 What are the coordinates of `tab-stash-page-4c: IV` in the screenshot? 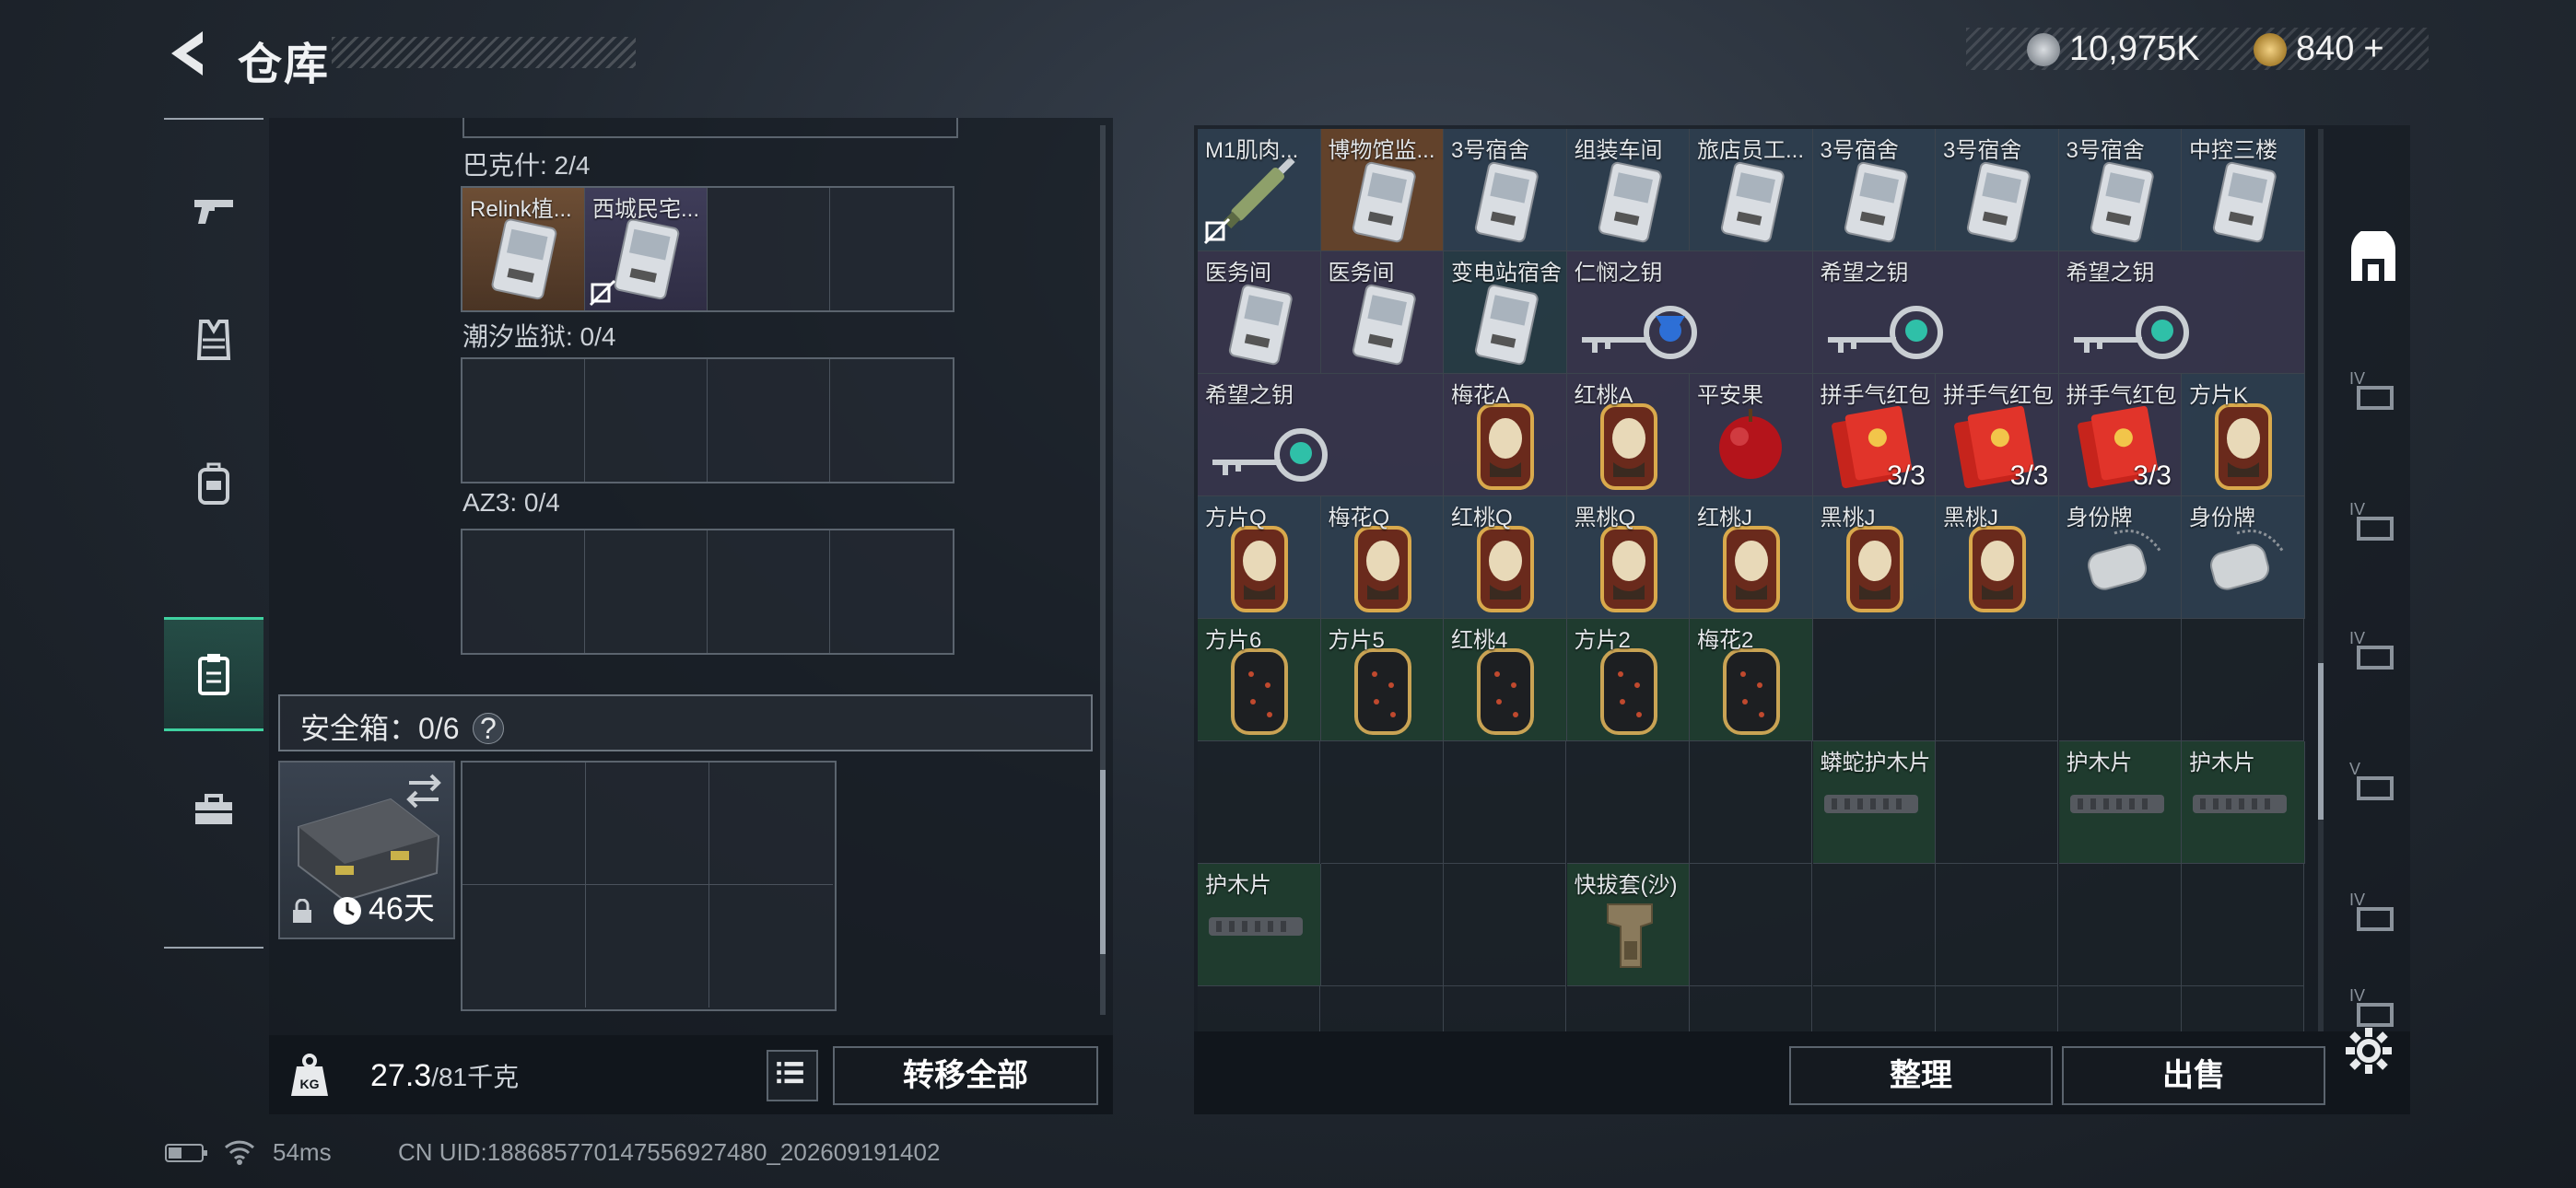 It's located at (2373, 649).